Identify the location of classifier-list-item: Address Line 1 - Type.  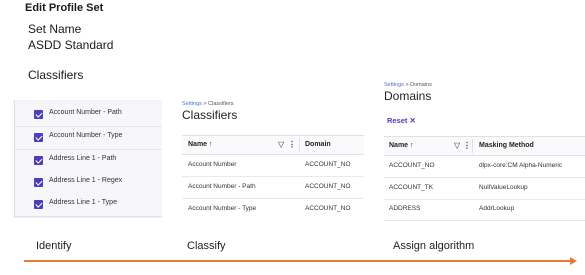
(88, 205).